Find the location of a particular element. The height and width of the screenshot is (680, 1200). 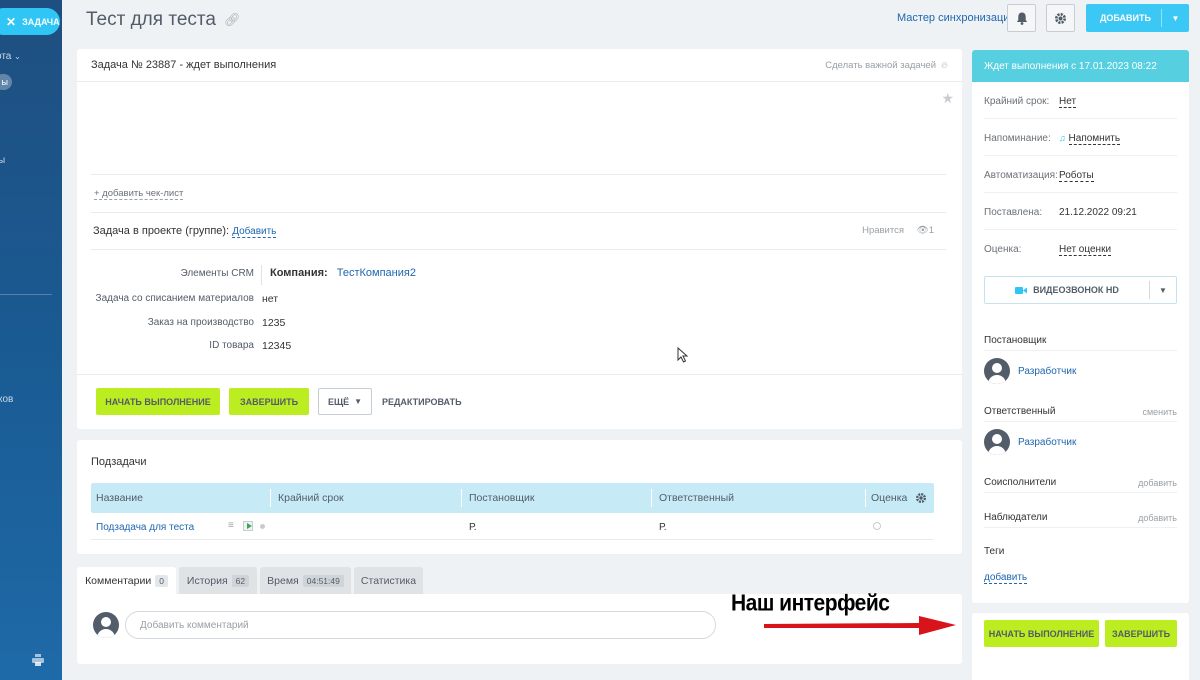

tab-time-count: 04:51:49 is located at coordinates (323, 580).